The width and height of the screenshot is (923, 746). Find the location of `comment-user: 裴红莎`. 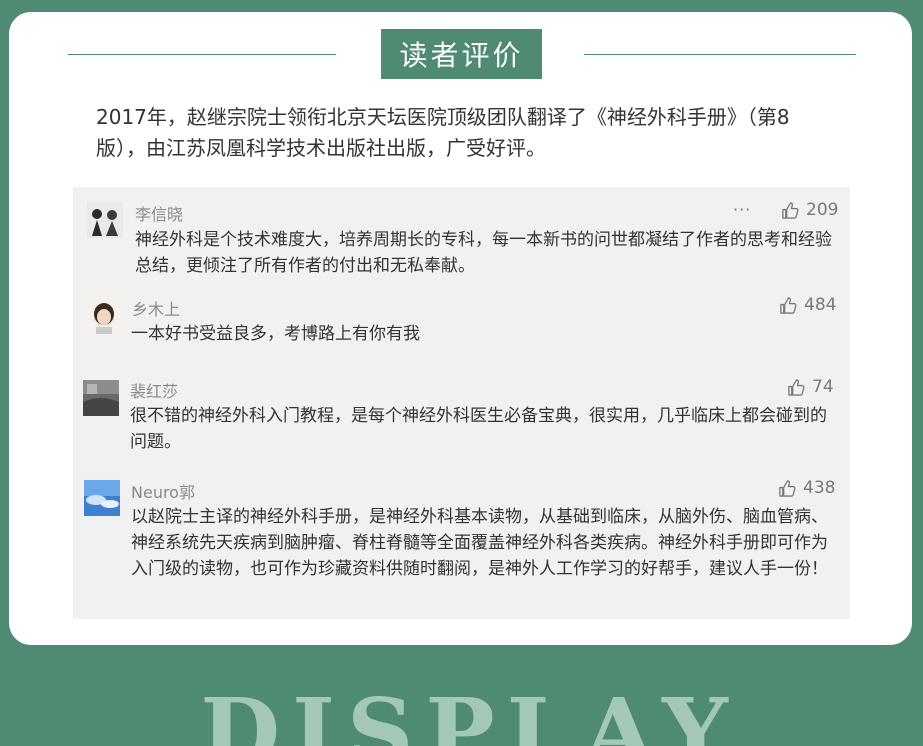

comment-user: 裴红莎 is located at coordinates (154, 390).